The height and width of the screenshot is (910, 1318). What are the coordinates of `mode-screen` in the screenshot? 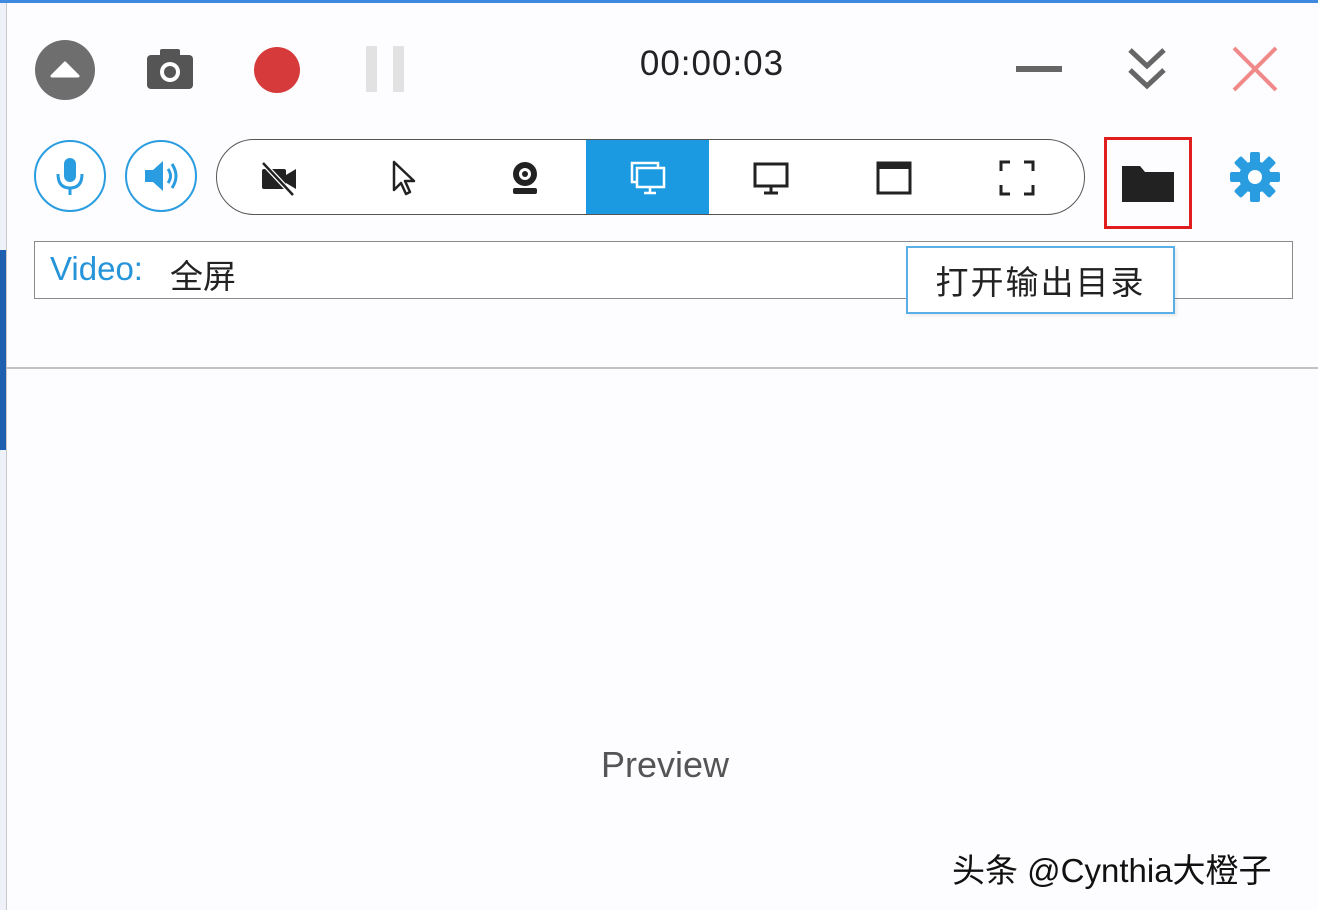 It's located at (647, 177).